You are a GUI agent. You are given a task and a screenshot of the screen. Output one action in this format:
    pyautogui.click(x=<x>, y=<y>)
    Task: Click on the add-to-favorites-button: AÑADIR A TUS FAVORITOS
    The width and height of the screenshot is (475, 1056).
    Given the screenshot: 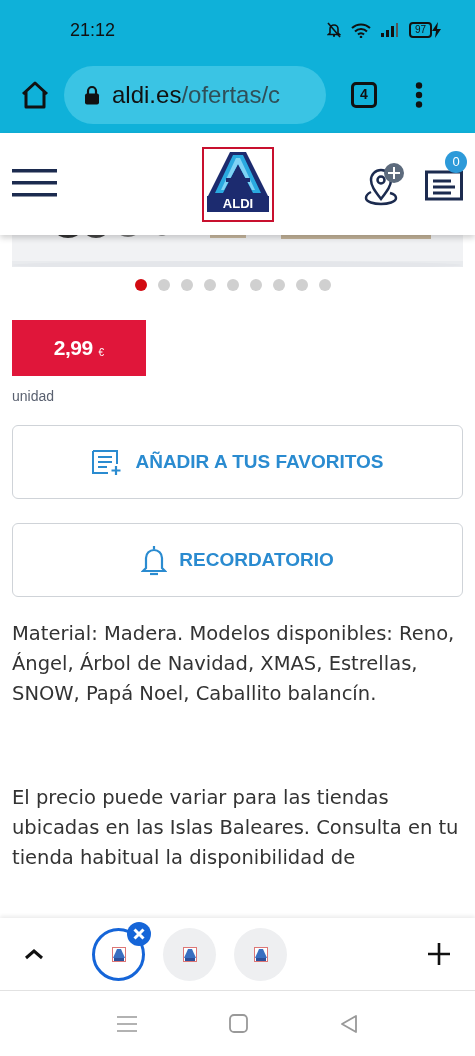 What is the action you would take?
    pyautogui.click(x=237, y=462)
    